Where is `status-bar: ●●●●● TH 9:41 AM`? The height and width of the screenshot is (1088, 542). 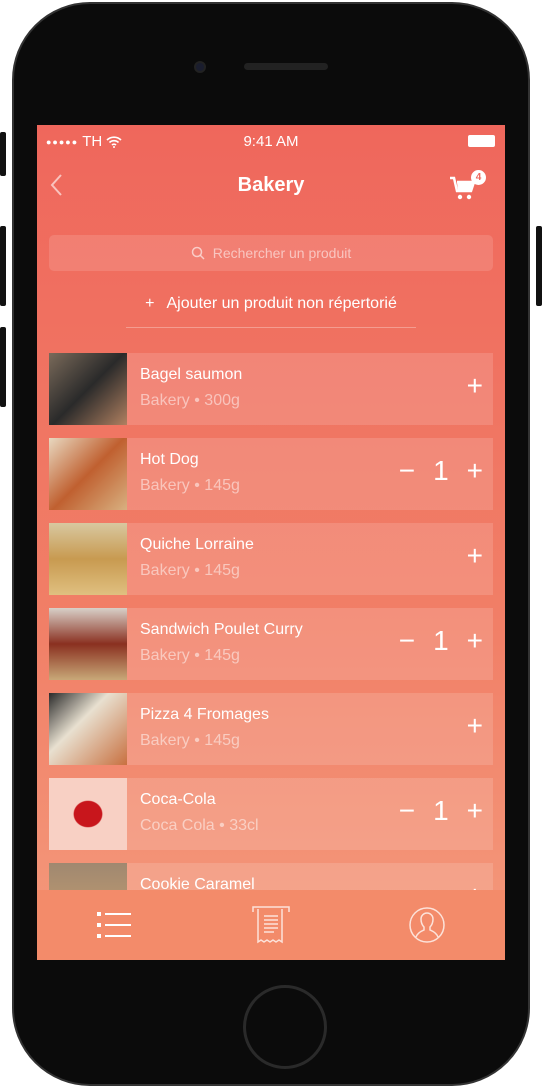
status-bar: ●●●●● TH 9:41 AM is located at coordinates (271, 141).